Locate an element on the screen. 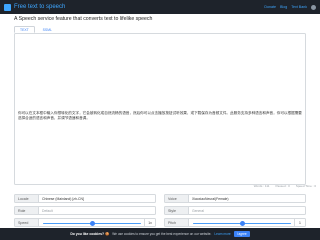  style-select: Style General is located at coordinates (235, 210).